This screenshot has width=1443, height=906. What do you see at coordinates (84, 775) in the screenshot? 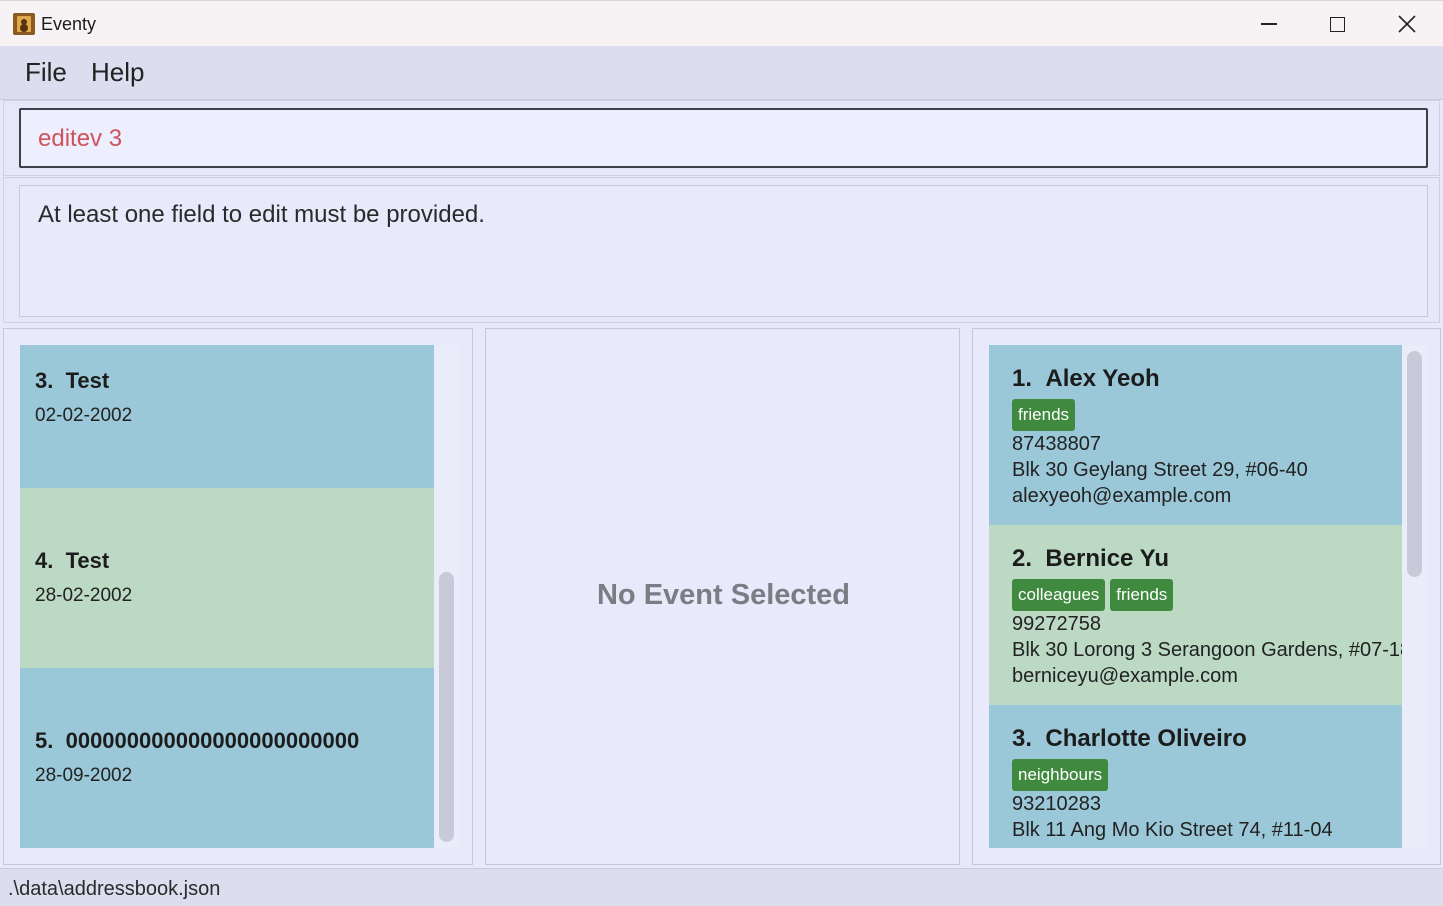
I see `event-date: 28-09-2002` at bounding box center [84, 775].